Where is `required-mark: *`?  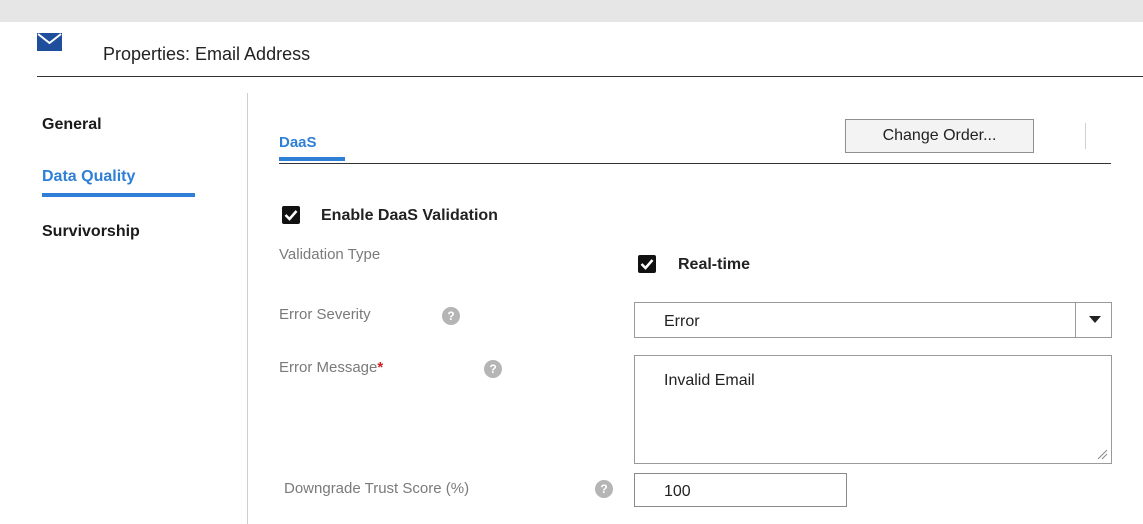
required-mark: * is located at coordinates (380, 367).